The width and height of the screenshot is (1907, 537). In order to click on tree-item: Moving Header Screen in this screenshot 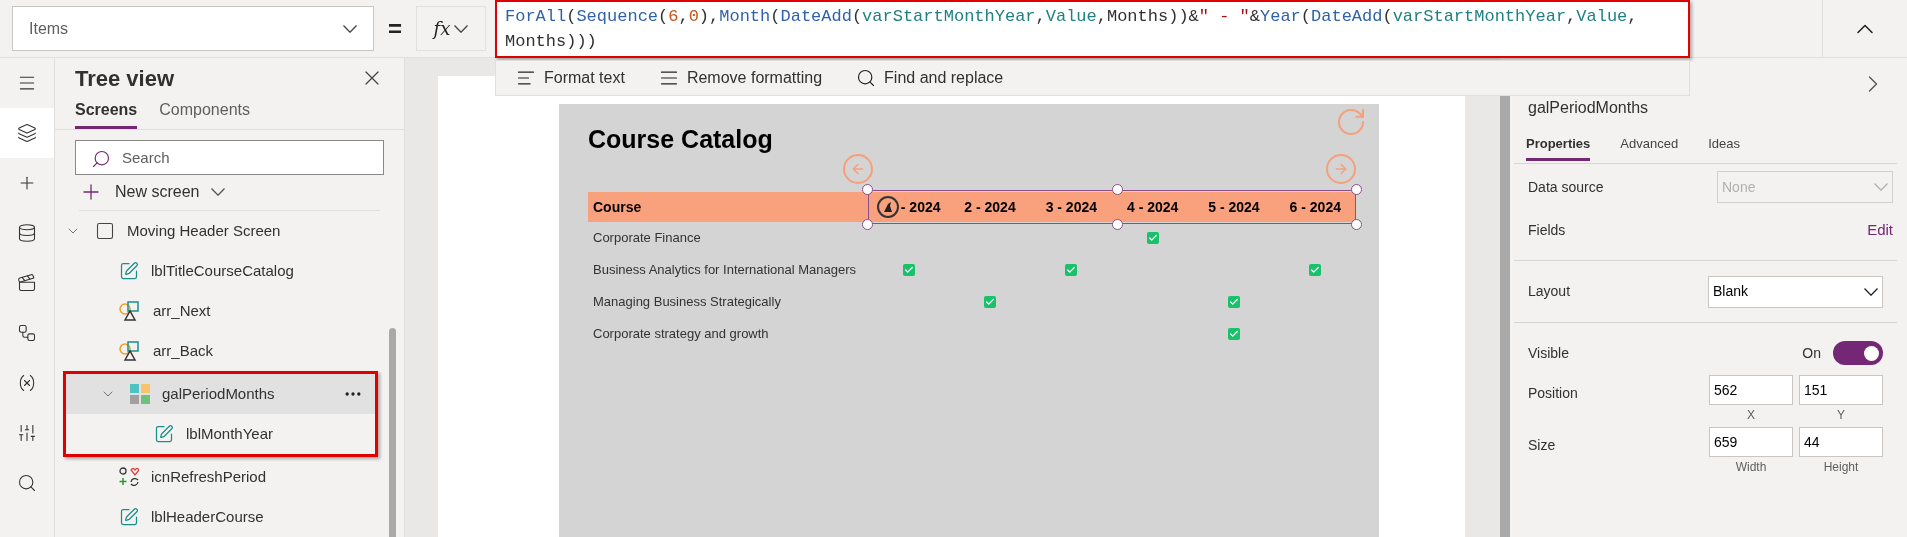, I will do `click(218, 231)`.